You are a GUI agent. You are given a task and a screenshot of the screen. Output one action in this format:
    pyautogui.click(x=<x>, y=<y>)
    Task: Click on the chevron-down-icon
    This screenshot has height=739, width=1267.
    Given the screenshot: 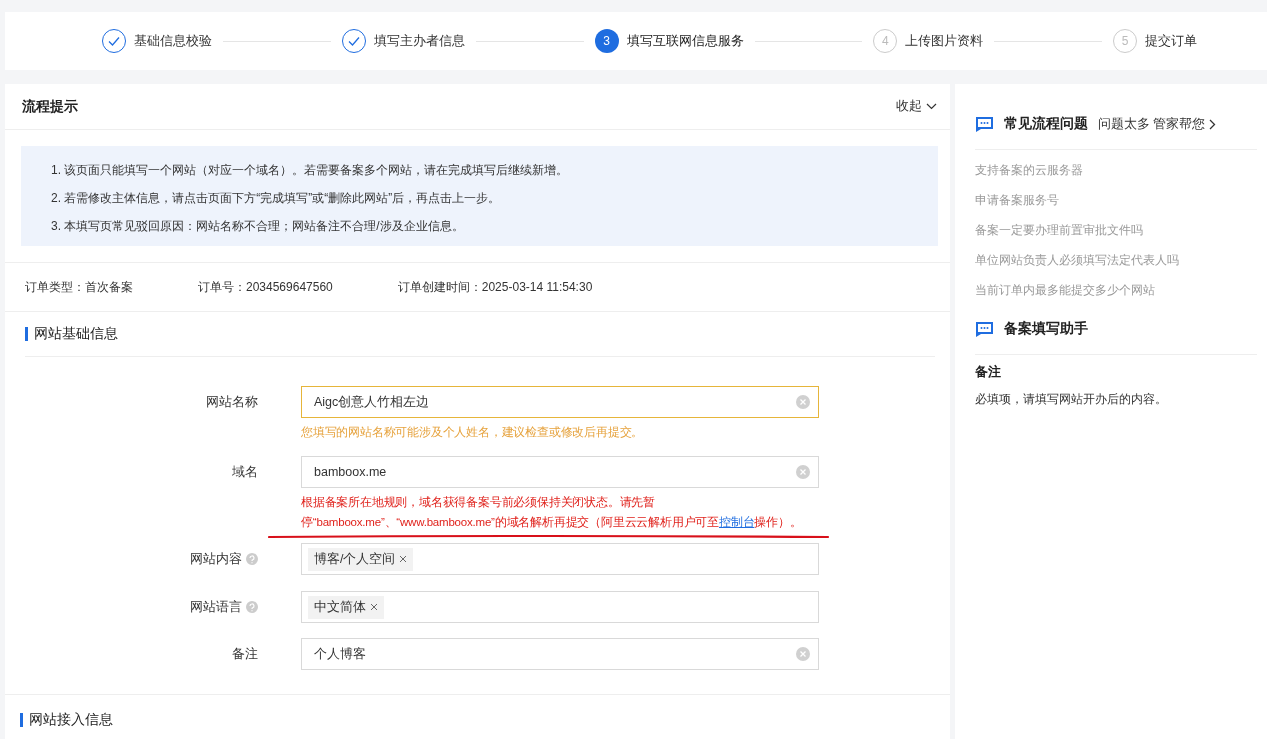 What is the action you would take?
    pyautogui.click(x=931, y=106)
    